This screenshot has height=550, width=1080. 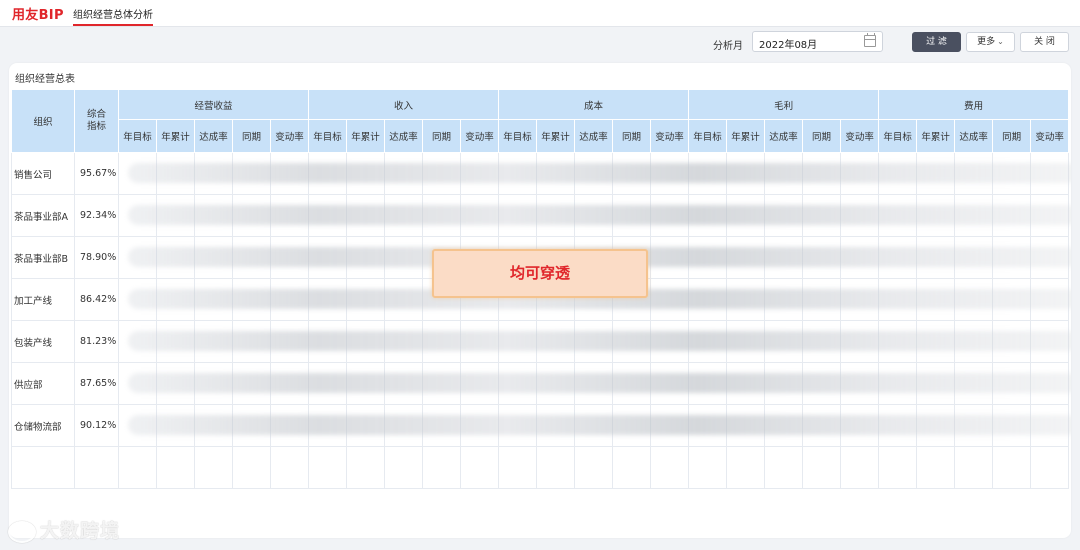 What do you see at coordinates (540, 13) in the screenshot?
I see `top-bar: 用友BIP 组织经营总体分析` at bounding box center [540, 13].